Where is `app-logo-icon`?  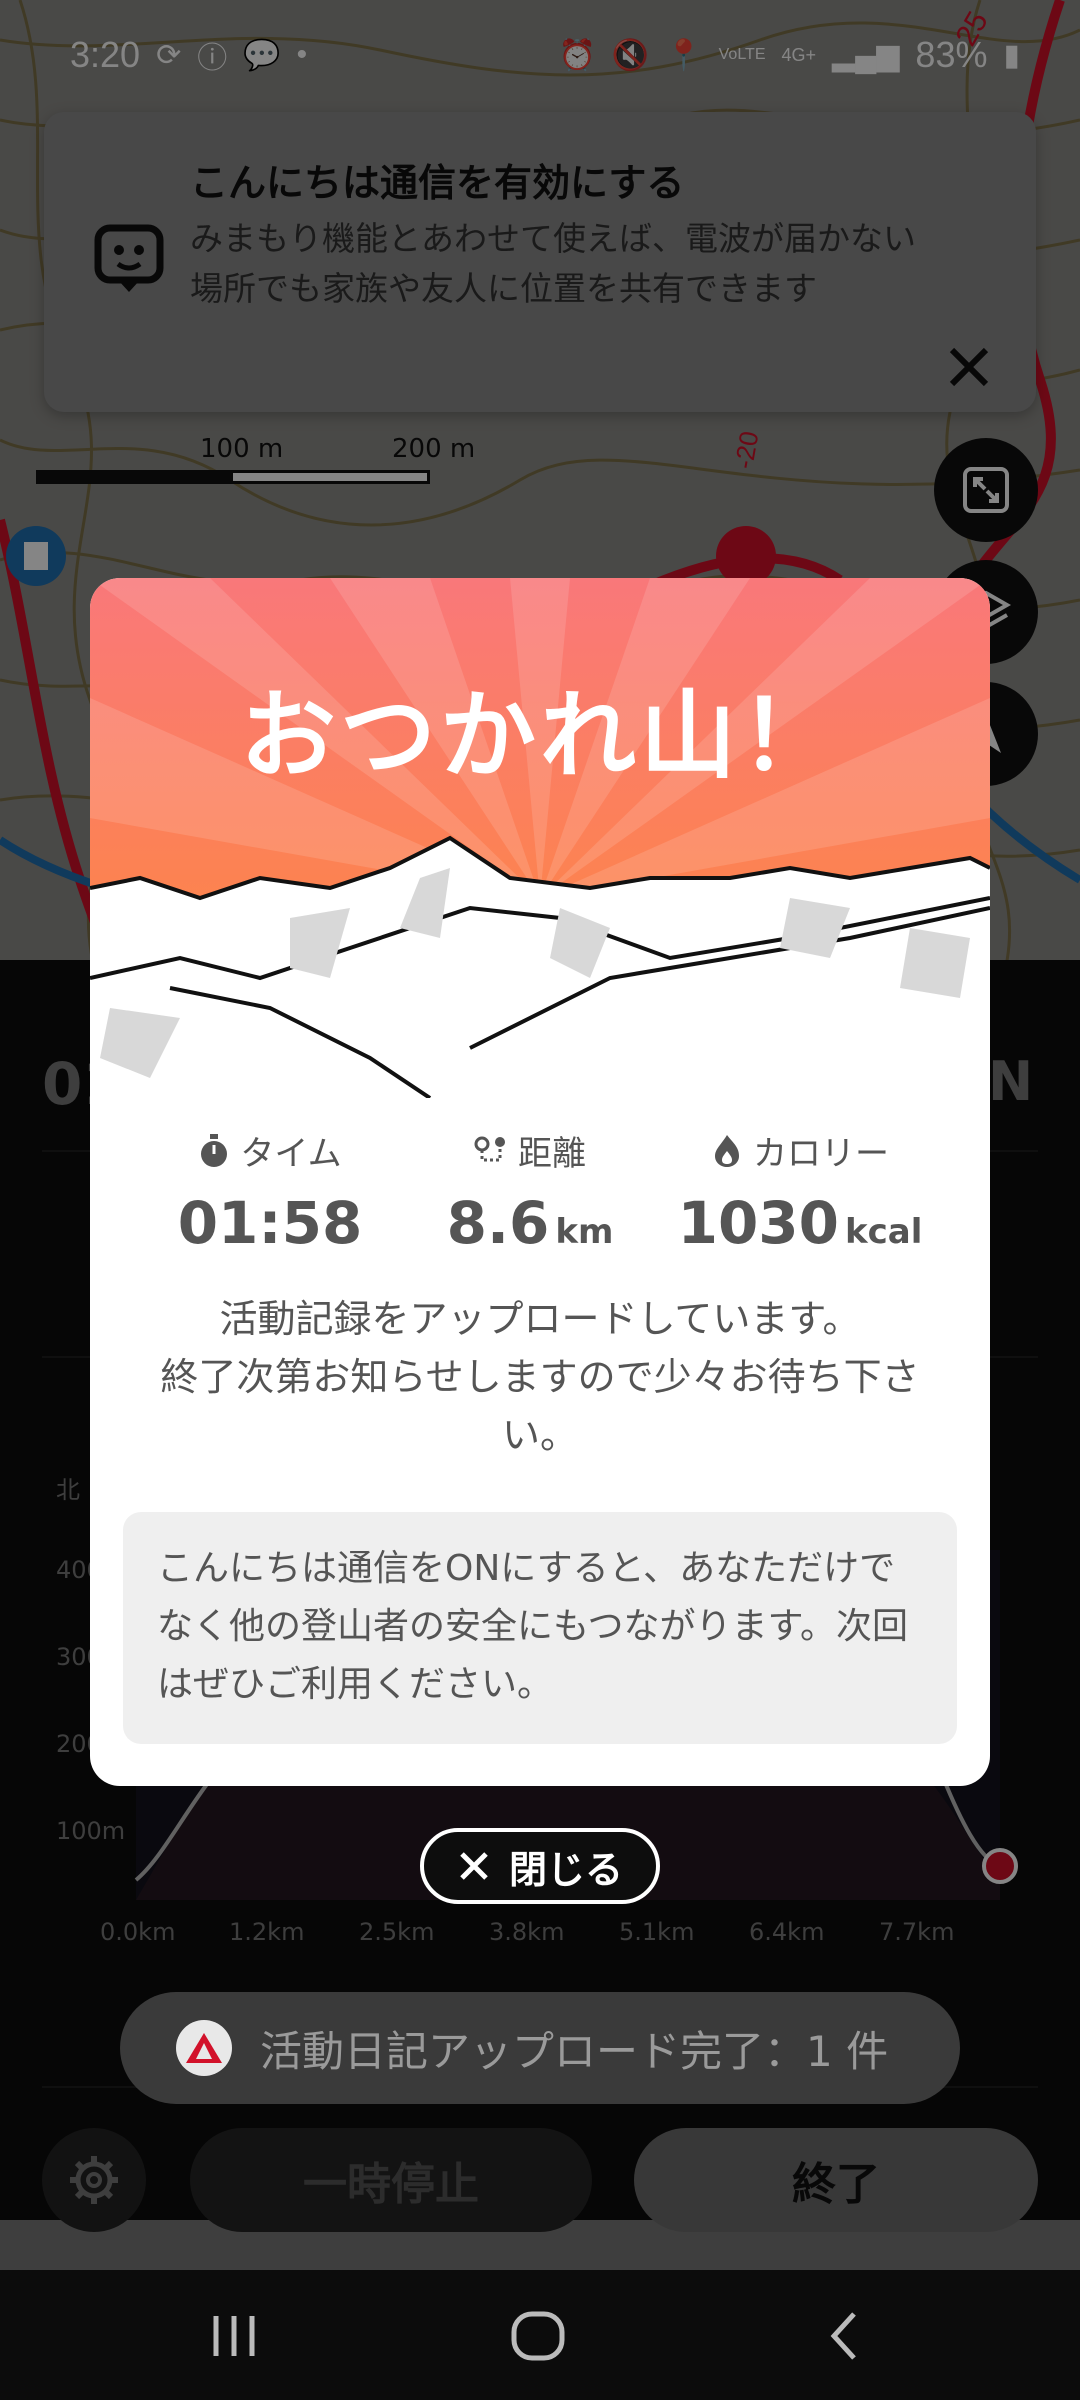 app-logo-icon is located at coordinates (204, 2048).